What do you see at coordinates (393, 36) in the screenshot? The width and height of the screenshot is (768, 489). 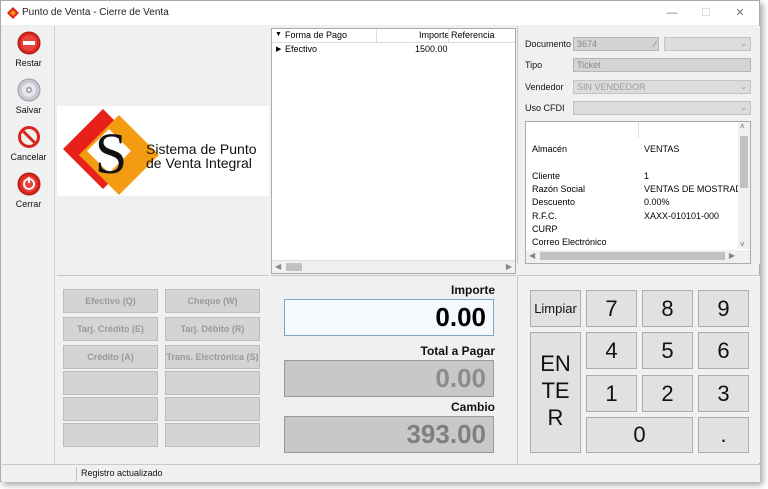 I see `grid-header: ▼ Forma de Pago Importe Referencia` at bounding box center [393, 36].